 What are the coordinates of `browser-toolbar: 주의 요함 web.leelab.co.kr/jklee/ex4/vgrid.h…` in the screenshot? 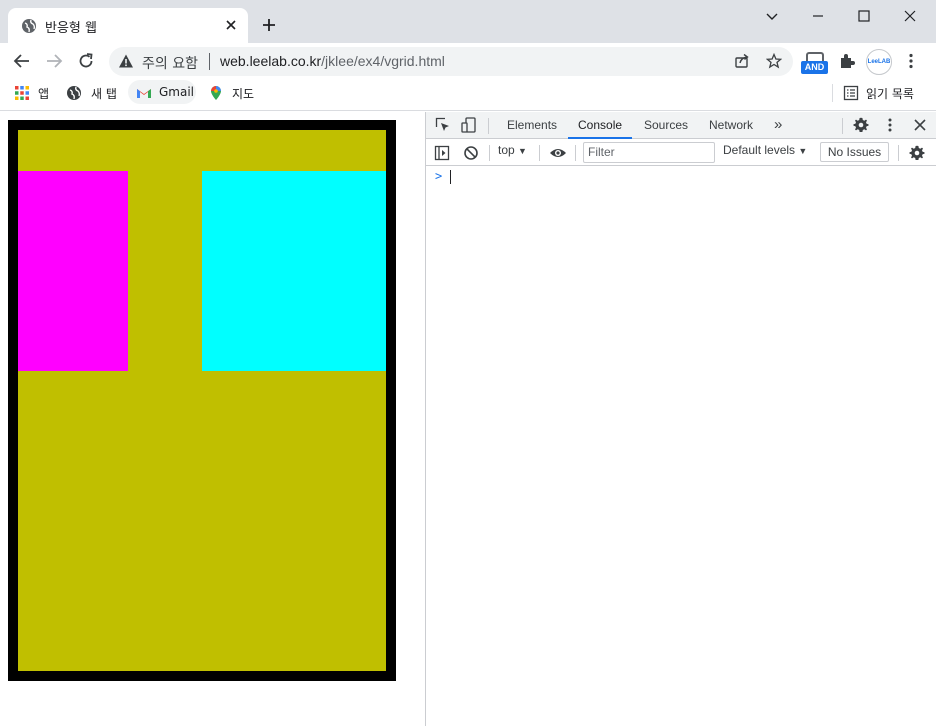 It's located at (468, 61).